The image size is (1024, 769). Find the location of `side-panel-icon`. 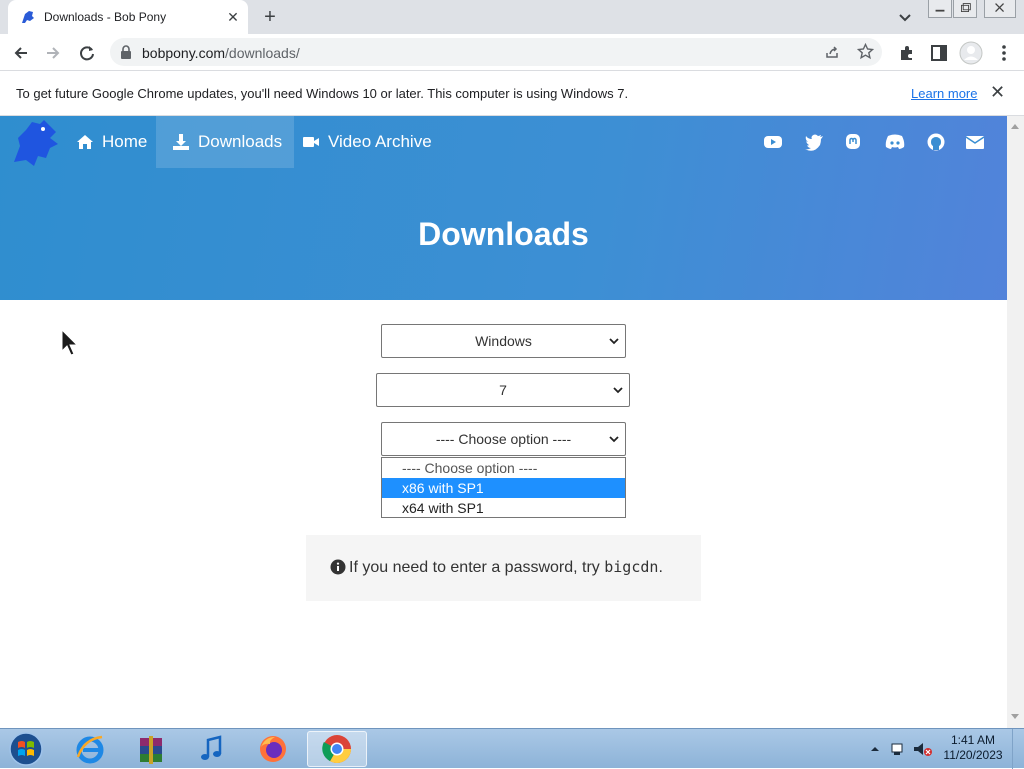

side-panel-icon is located at coordinates (939, 53).